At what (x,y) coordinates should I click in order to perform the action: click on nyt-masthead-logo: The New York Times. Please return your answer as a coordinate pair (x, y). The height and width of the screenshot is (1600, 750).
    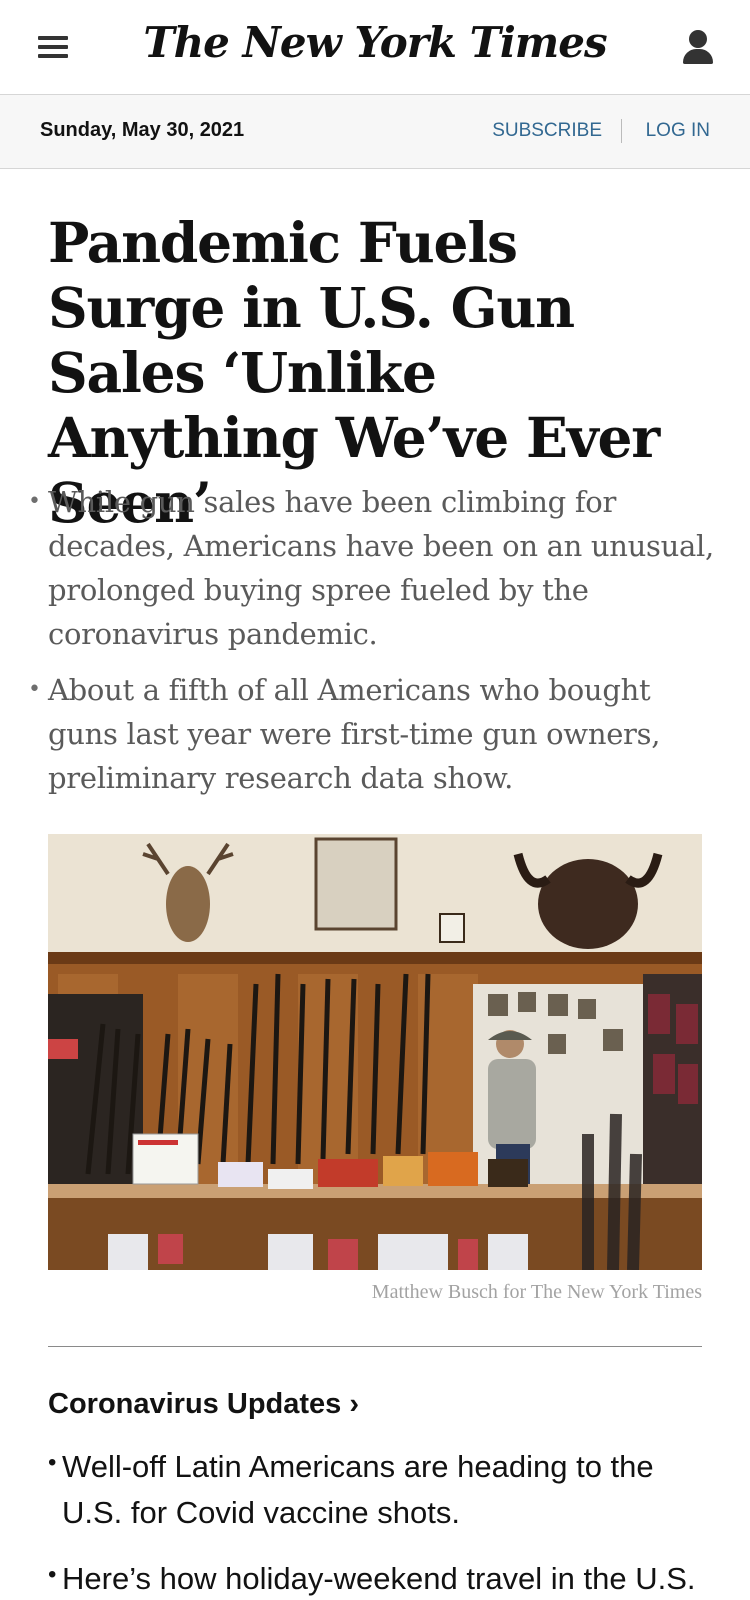
    Looking at the image, I should click on (375, 42).